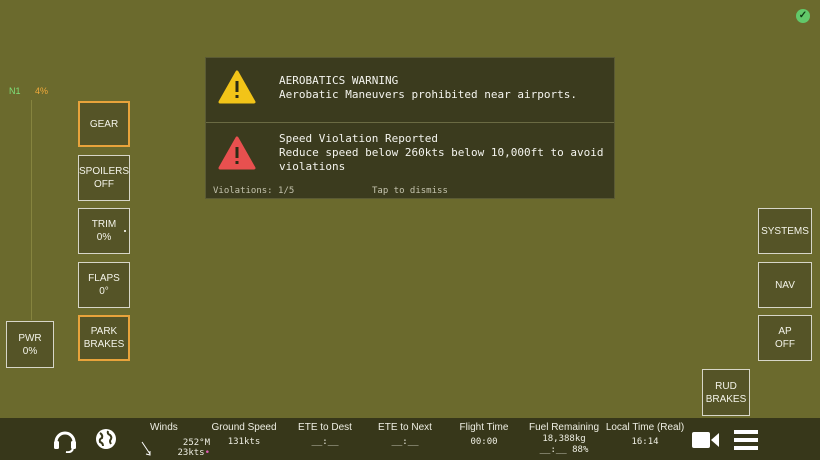 This screenshot has width=820, height=460. Describe the element at coordinates (484, 427) in the screenshot. I see `flight-time-label: Flight Time` at that location.